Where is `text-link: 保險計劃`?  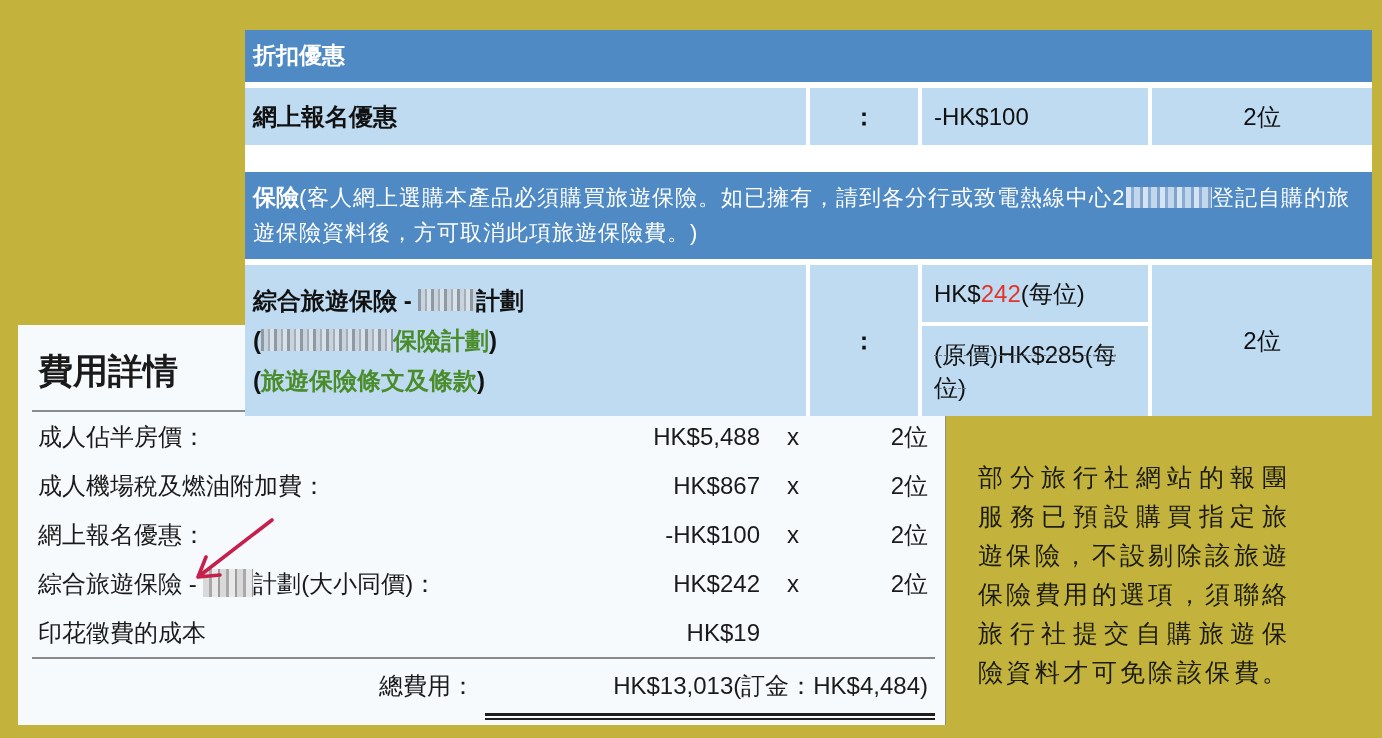 text-link: 保險計劃 is located at coordinates (441, 340).